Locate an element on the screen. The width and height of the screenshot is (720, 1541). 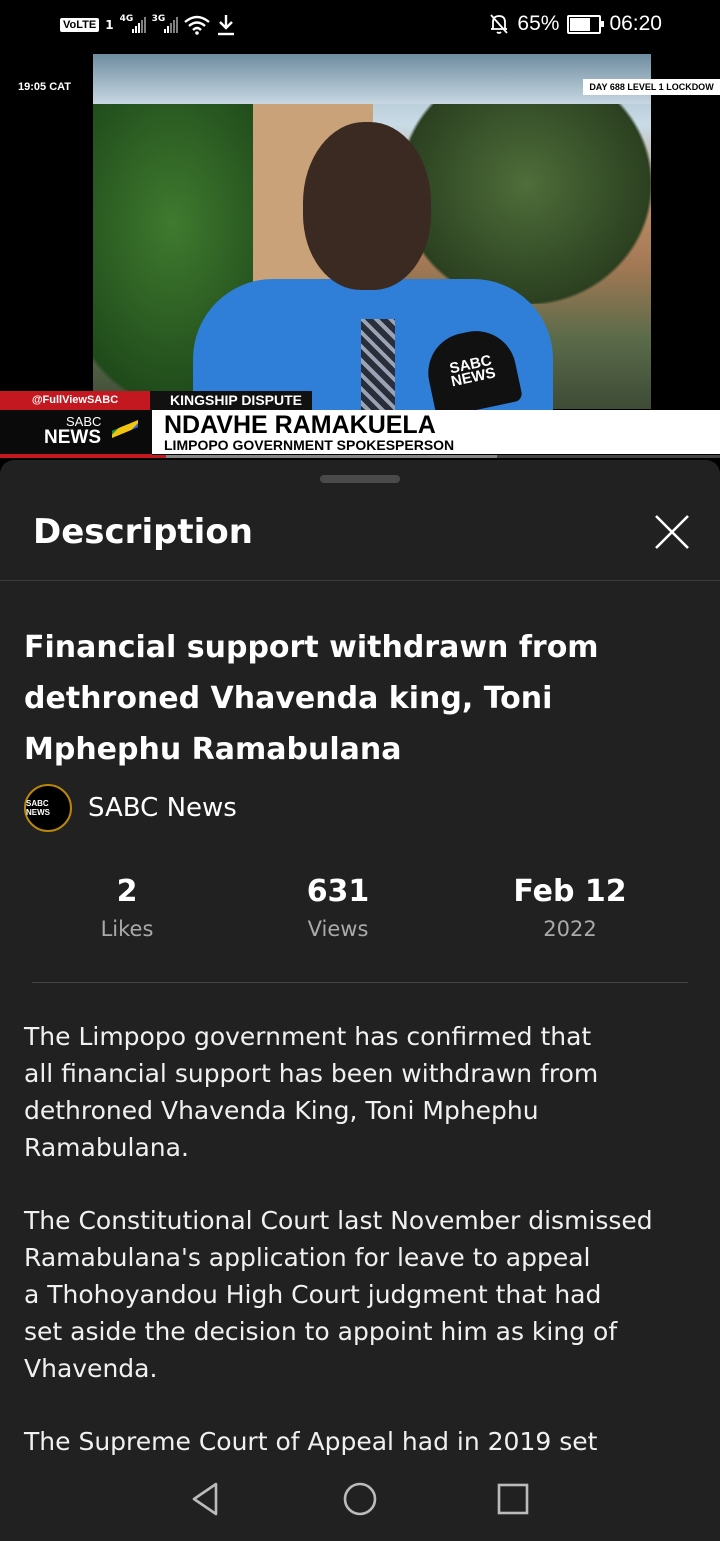
stat-date: Feb 12 2022 is located at coordinates (570, 907).